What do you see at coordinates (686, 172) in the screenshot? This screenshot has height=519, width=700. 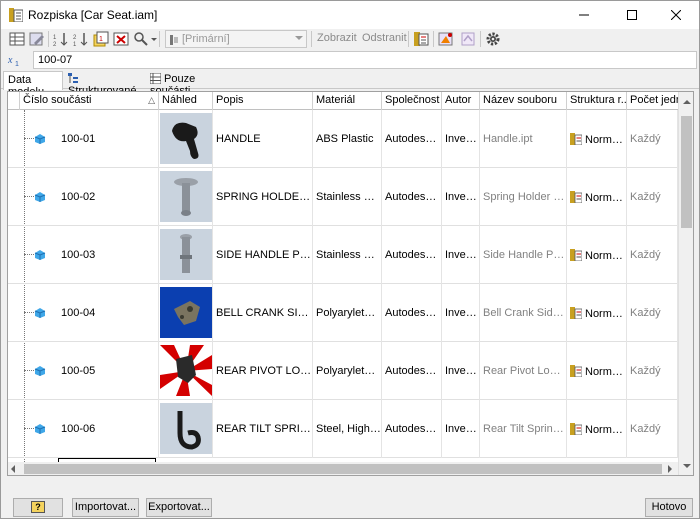 I see `scrollbar-thumb` at bounding box center [686, 172].